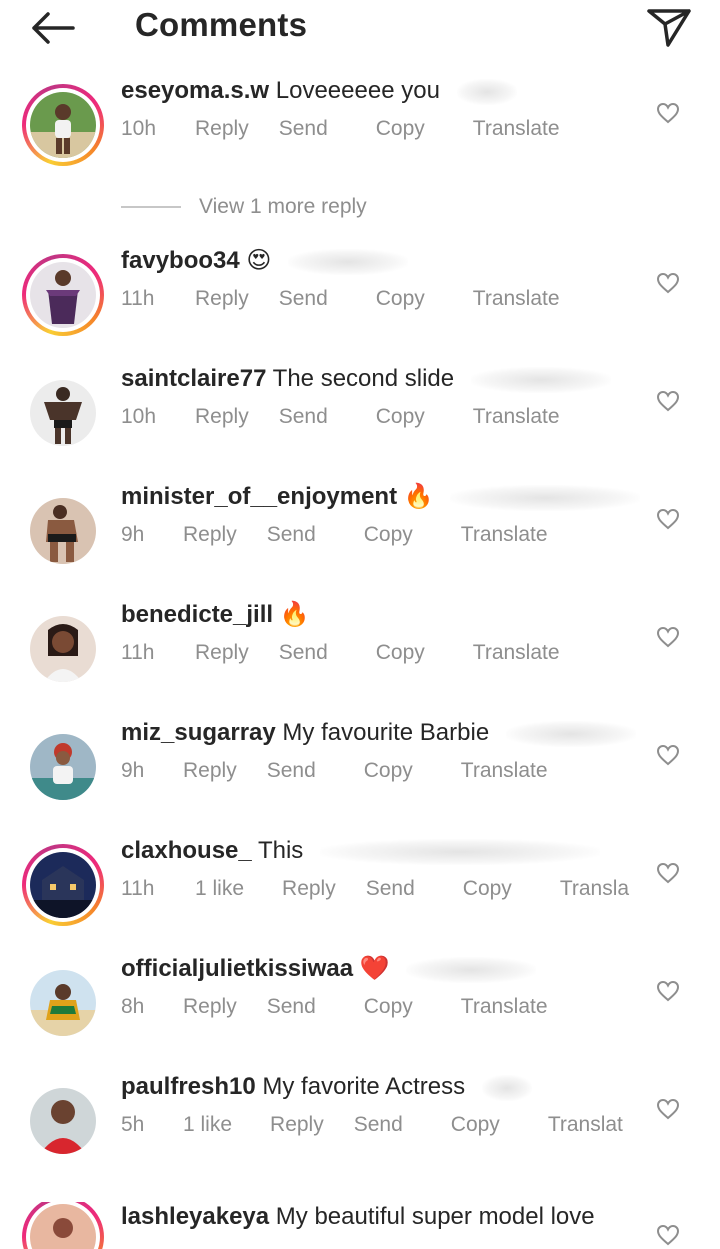 The image size is (720, 1249). I want to click on comment-body: The second slide, so click(363, 378).